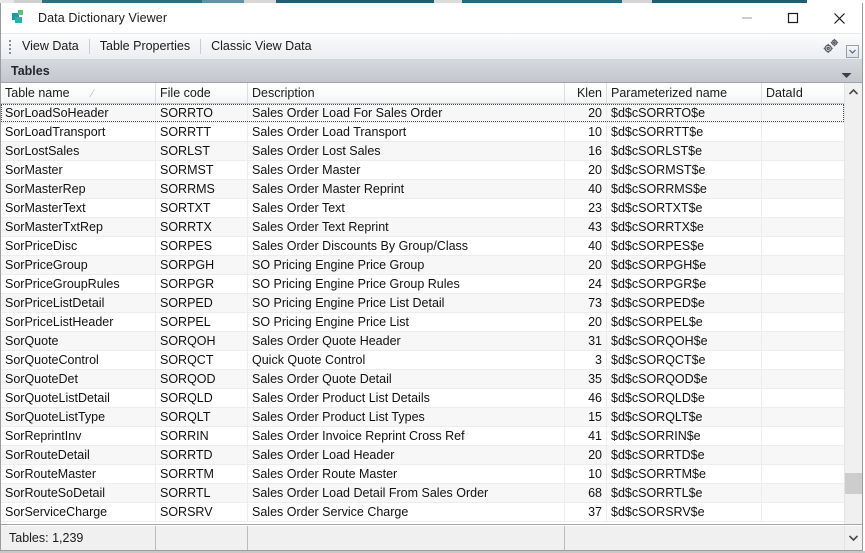 This screenshot has height=553, width=865. Describe the element at coordinates (10, 47) in the screenshot. I see `drag-grip-icon` at that location.